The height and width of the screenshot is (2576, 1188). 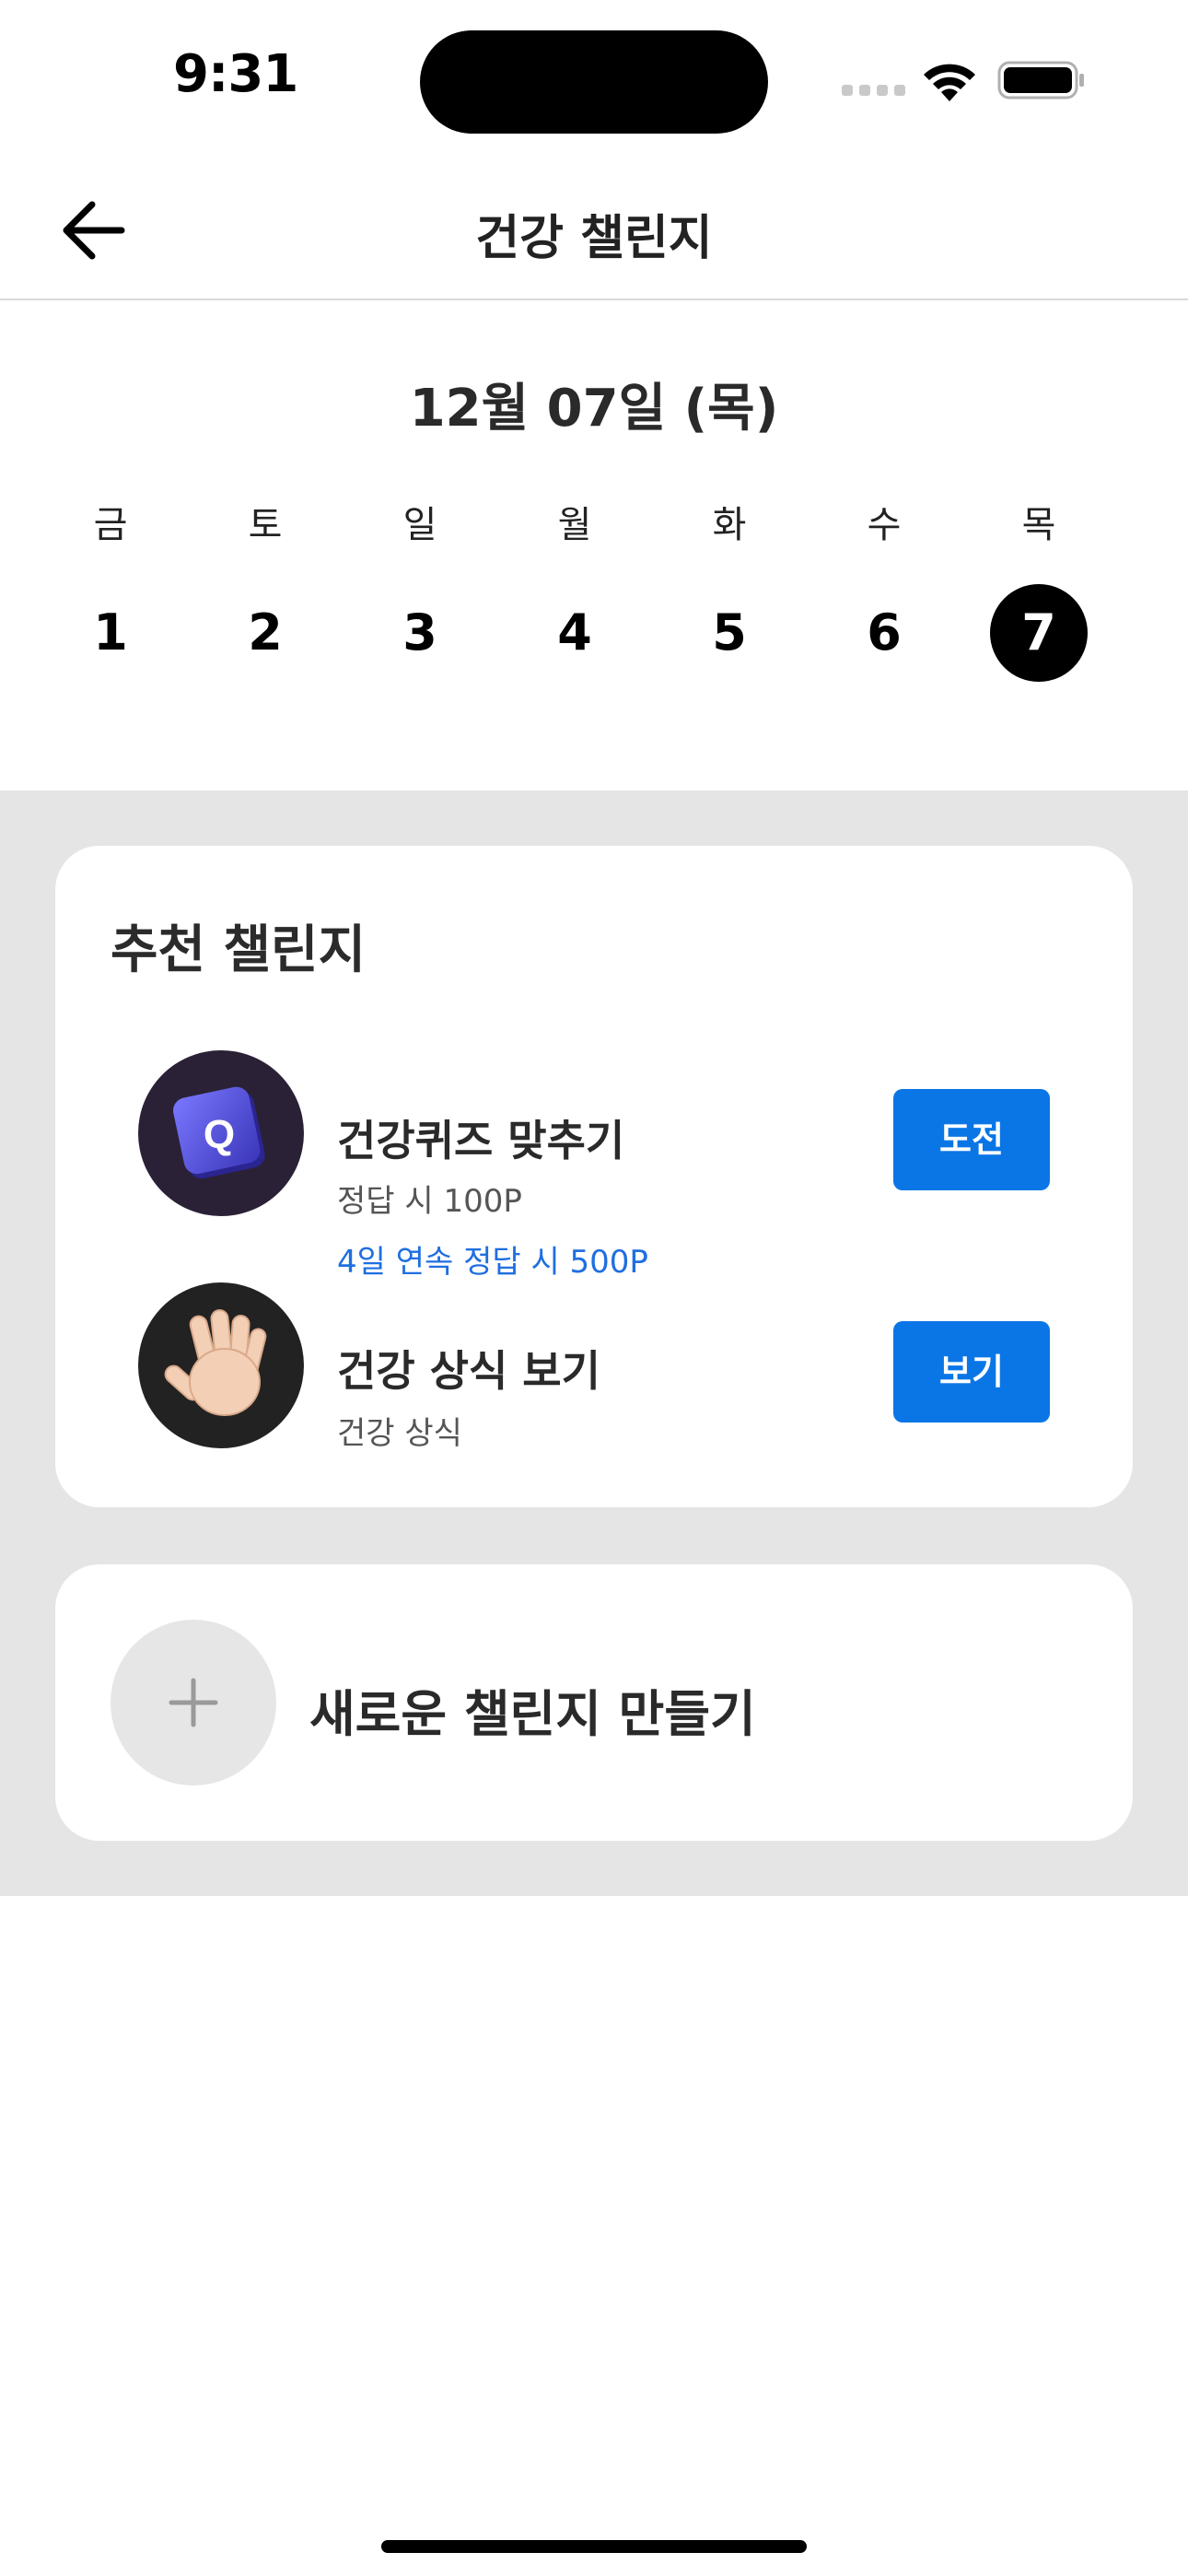 What do you see at coordinates (1038, 525) in the screenshot?
I see `day-weekday: 목` at bounding box center [1038, 525].